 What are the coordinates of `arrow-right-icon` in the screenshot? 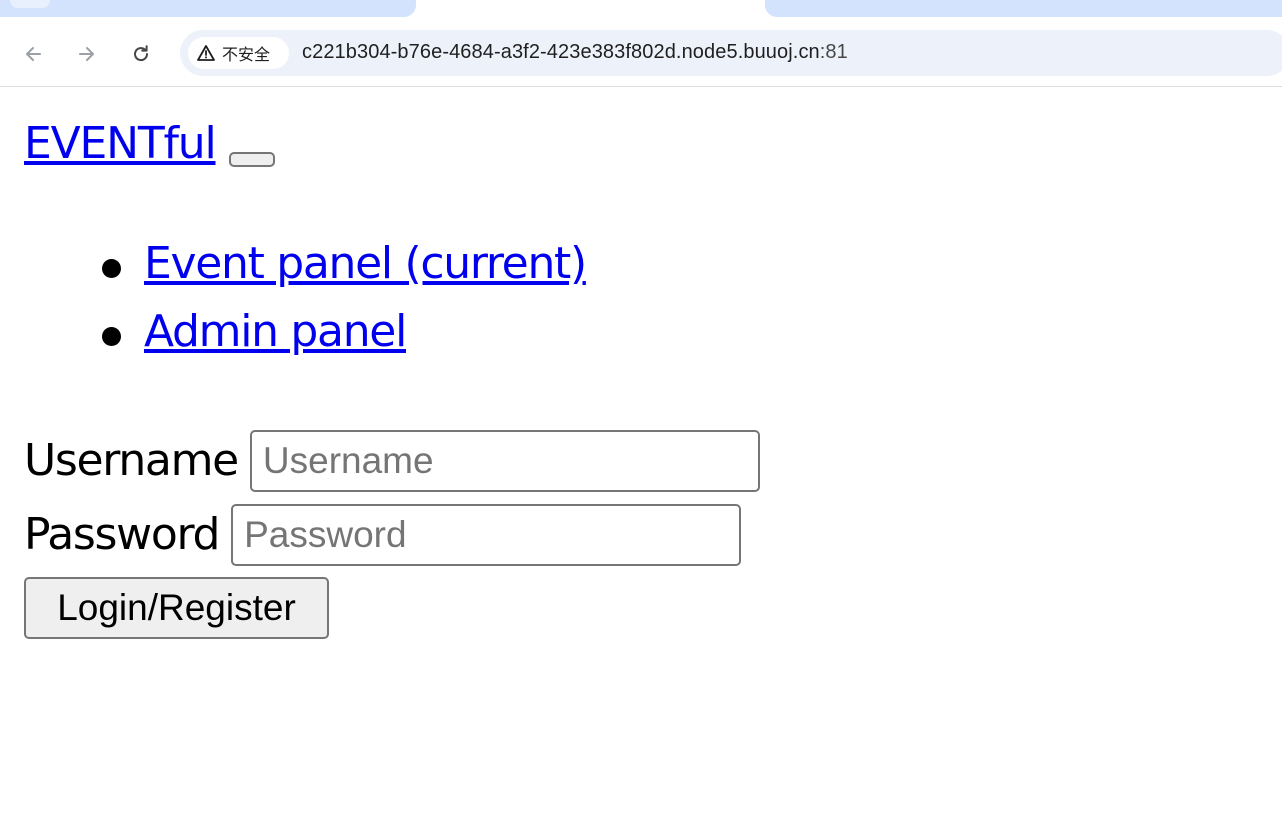 It's located at (87, 54).